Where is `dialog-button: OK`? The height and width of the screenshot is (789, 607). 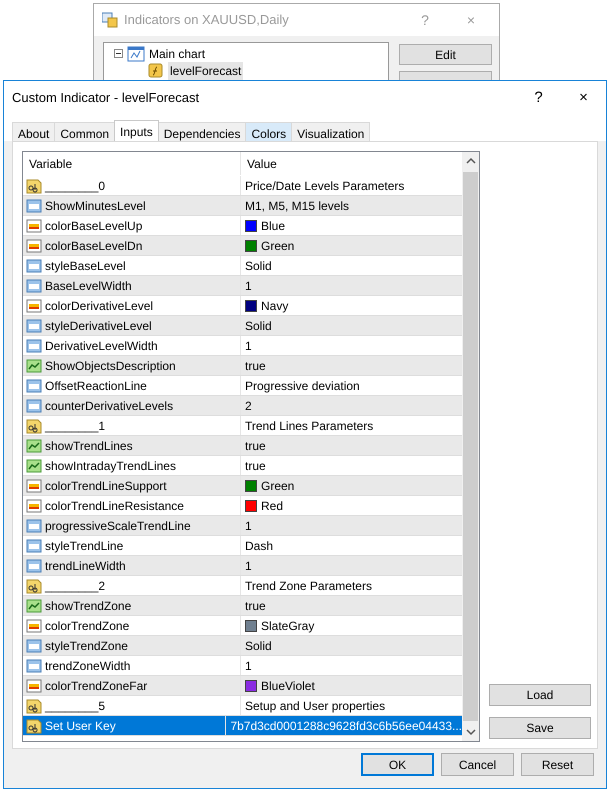 dialog-button: OK is located at coordinates (397, 764).